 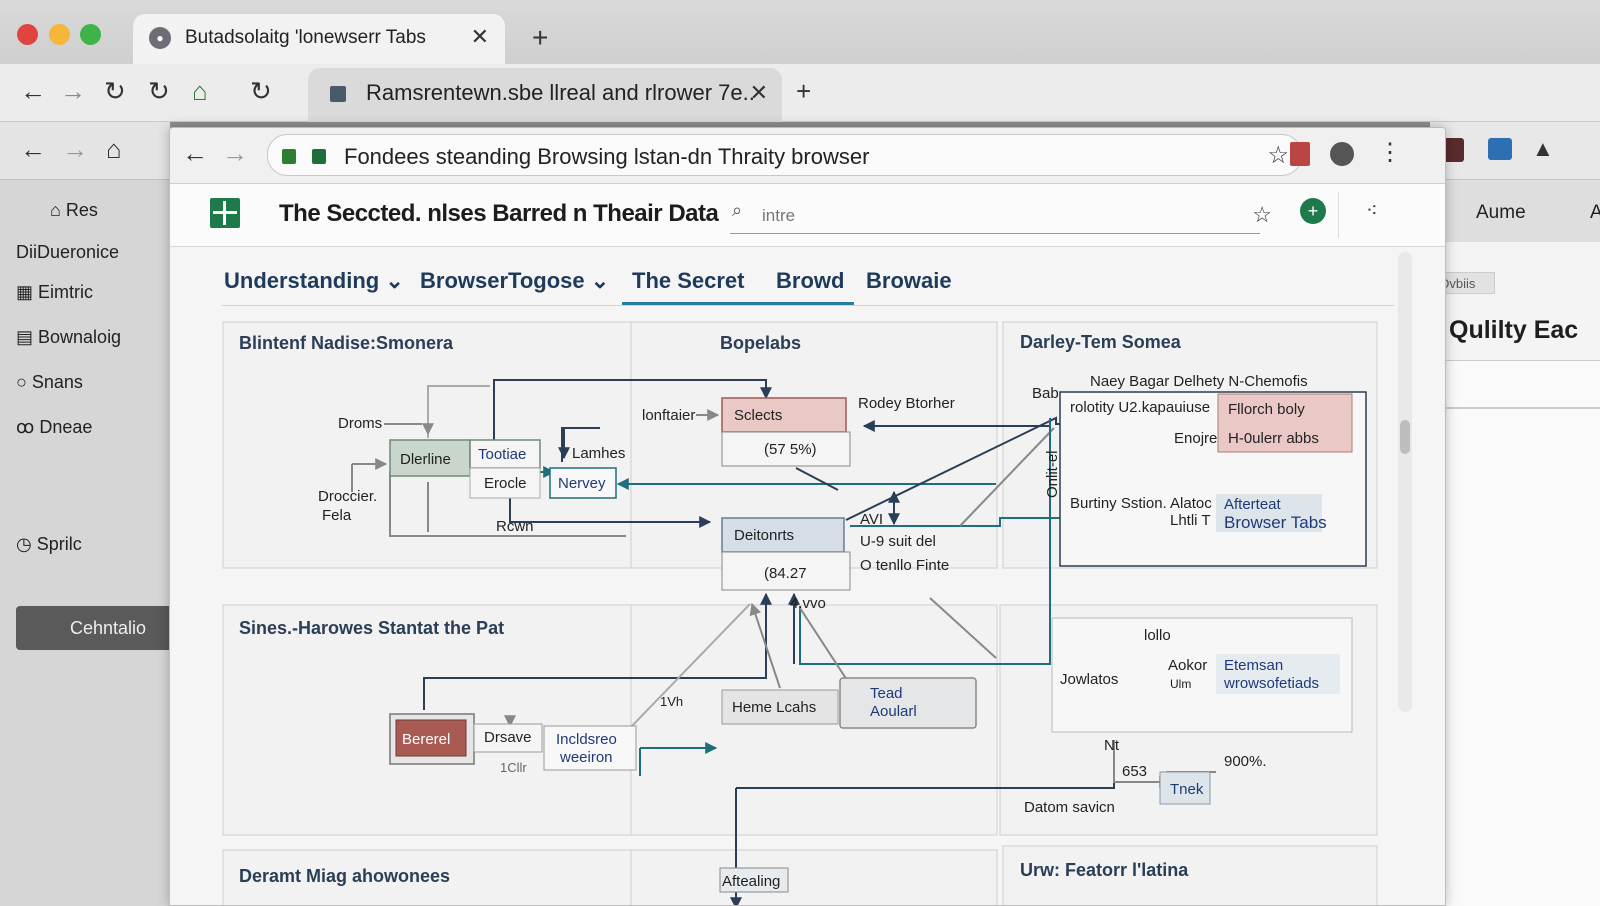 I want to click on close-window-button, so click(x=27, y=34).